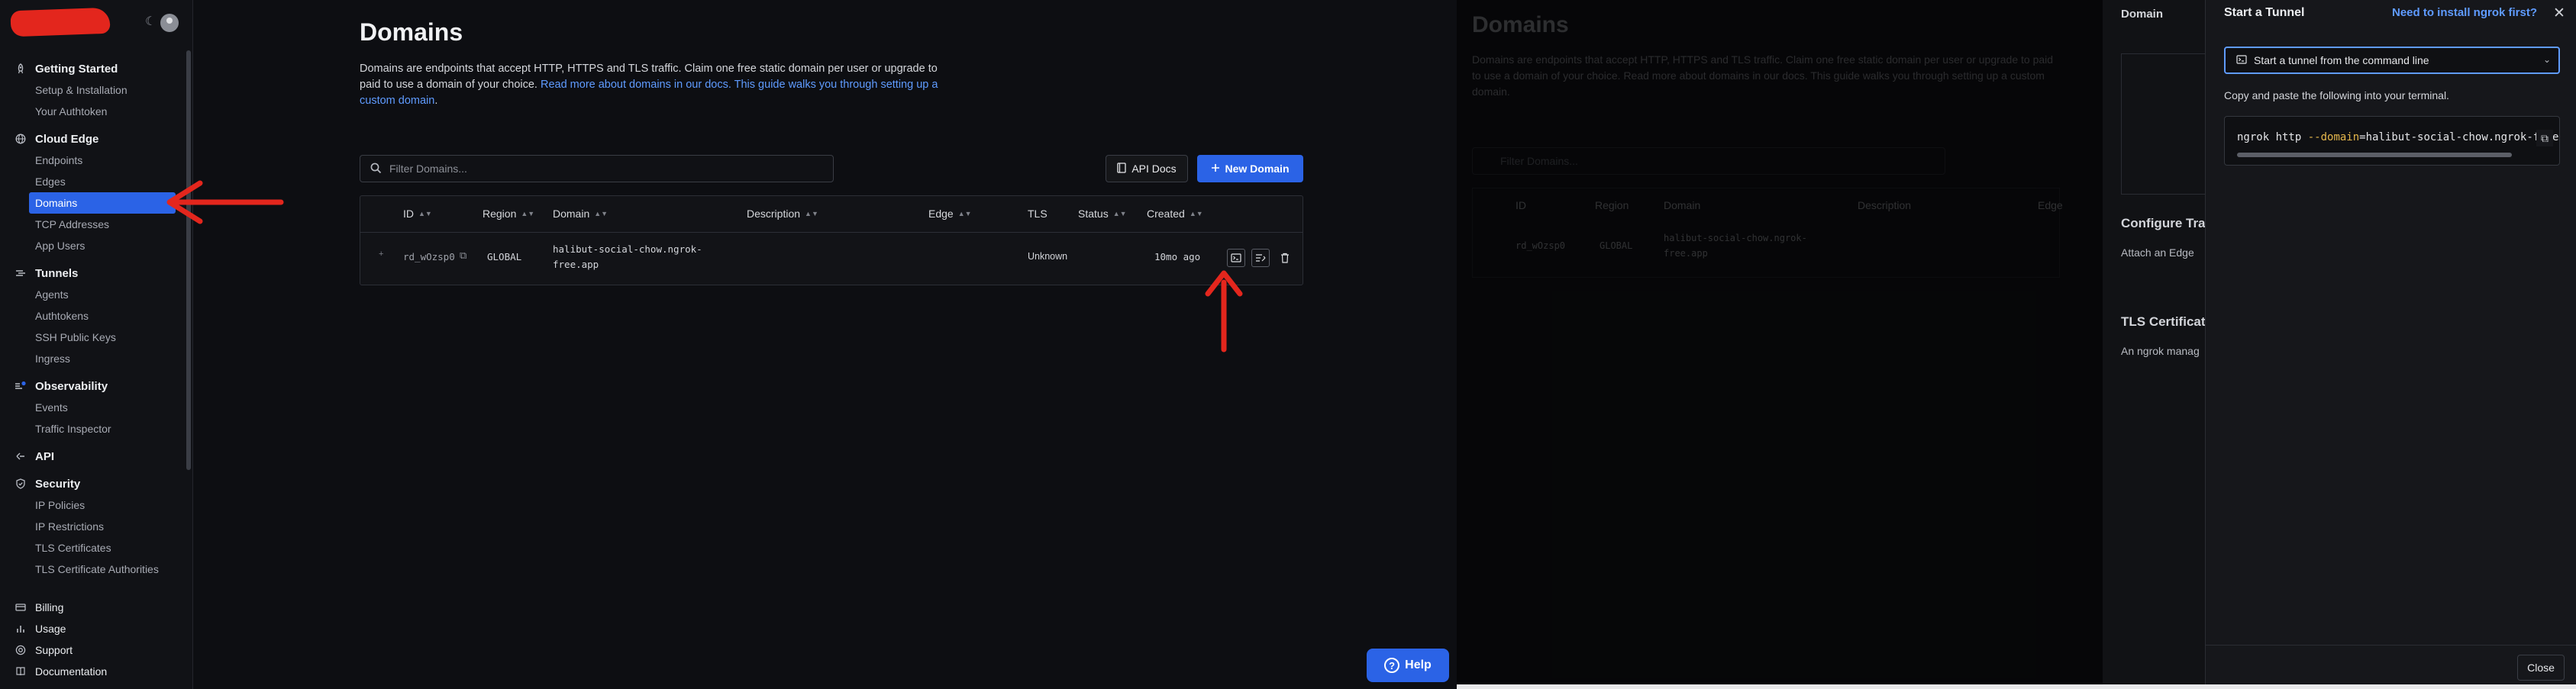 This screenshot has width=2576, height=689. I want to click on sidebar-head-cloud-edge: Cloud Edge, so click(91, 139).